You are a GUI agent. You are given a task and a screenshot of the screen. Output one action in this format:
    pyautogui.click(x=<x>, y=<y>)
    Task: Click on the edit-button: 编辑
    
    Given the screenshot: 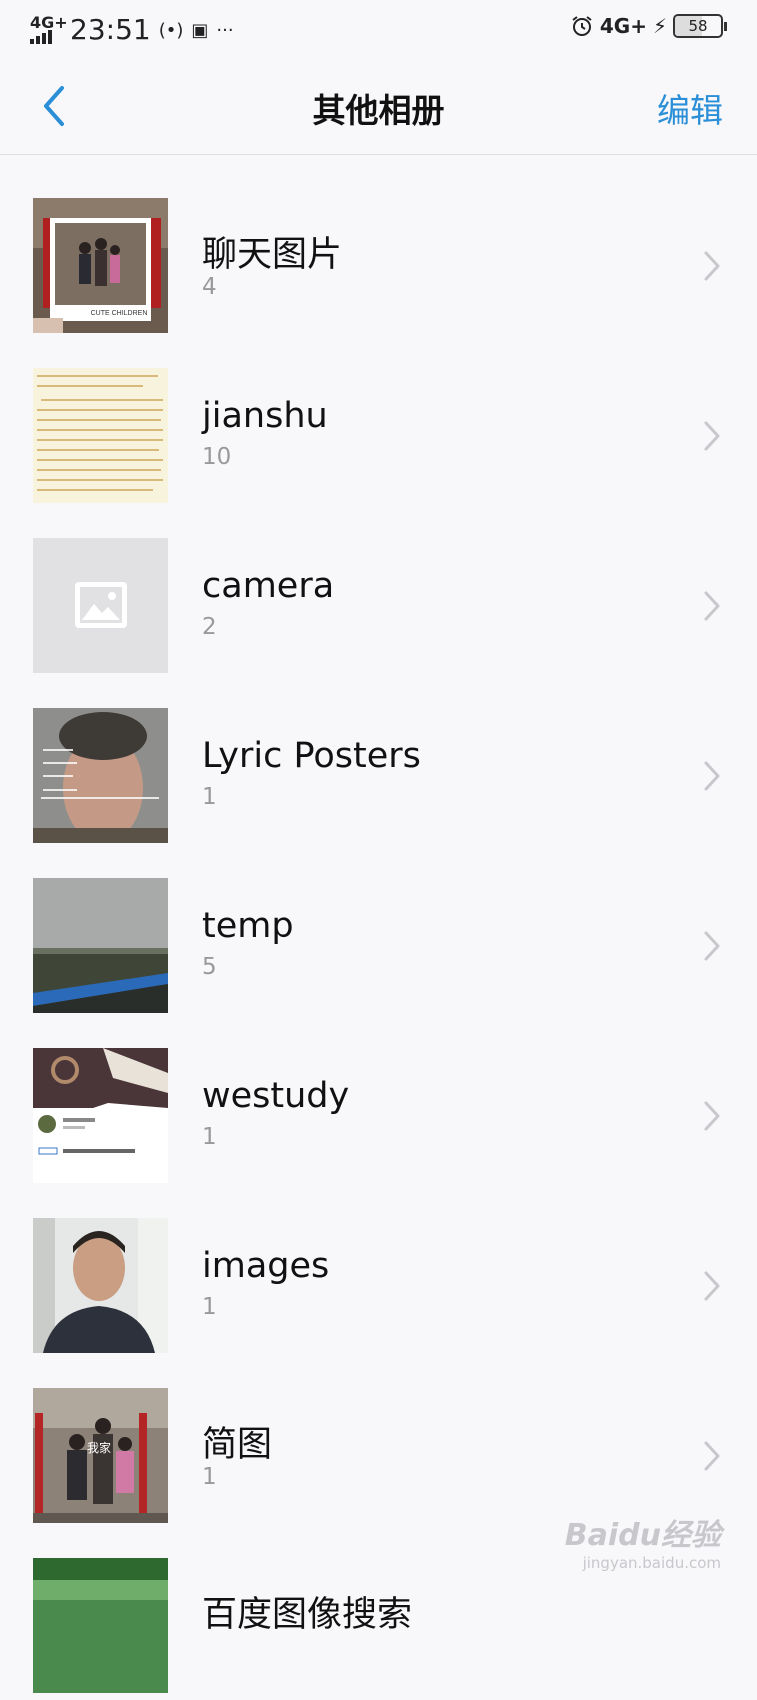 What is the action you would take?
    pyautogui.click(x=690, y=108)
    